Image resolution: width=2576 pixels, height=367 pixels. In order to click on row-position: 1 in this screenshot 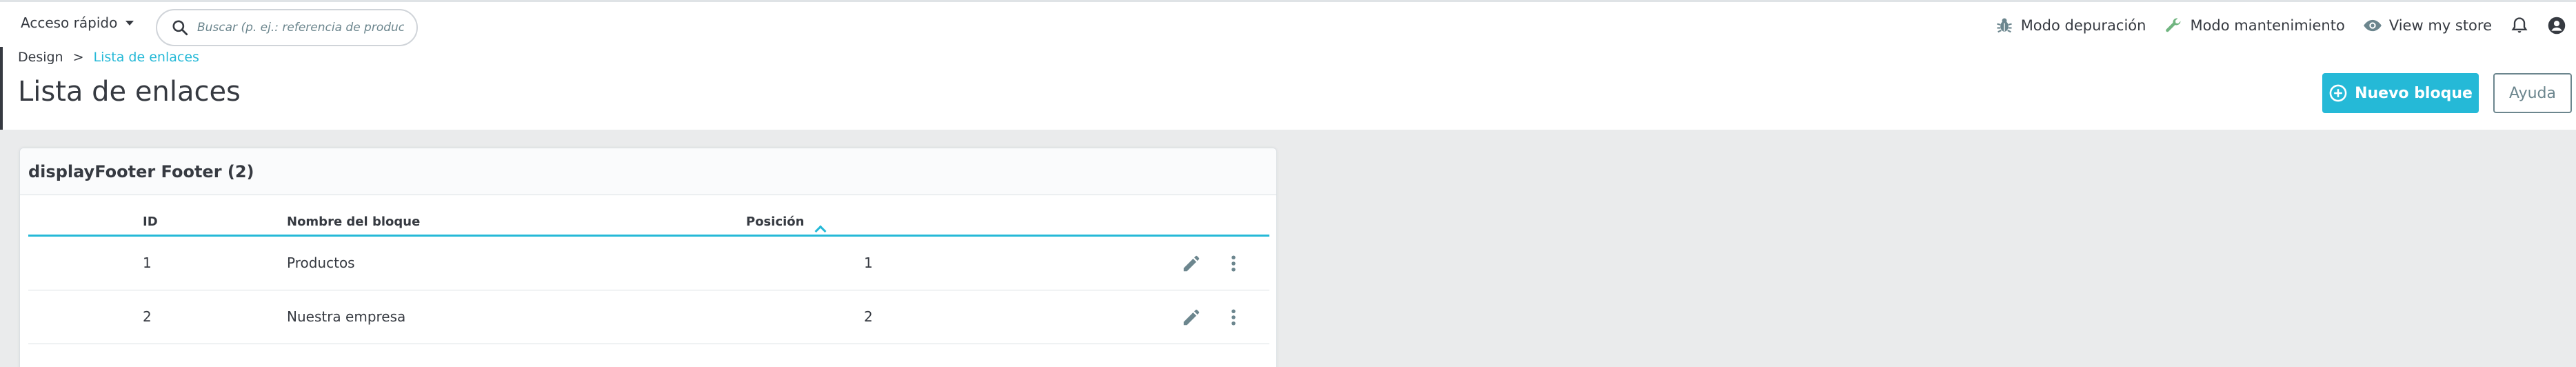, I will do `click(868, 263)`.